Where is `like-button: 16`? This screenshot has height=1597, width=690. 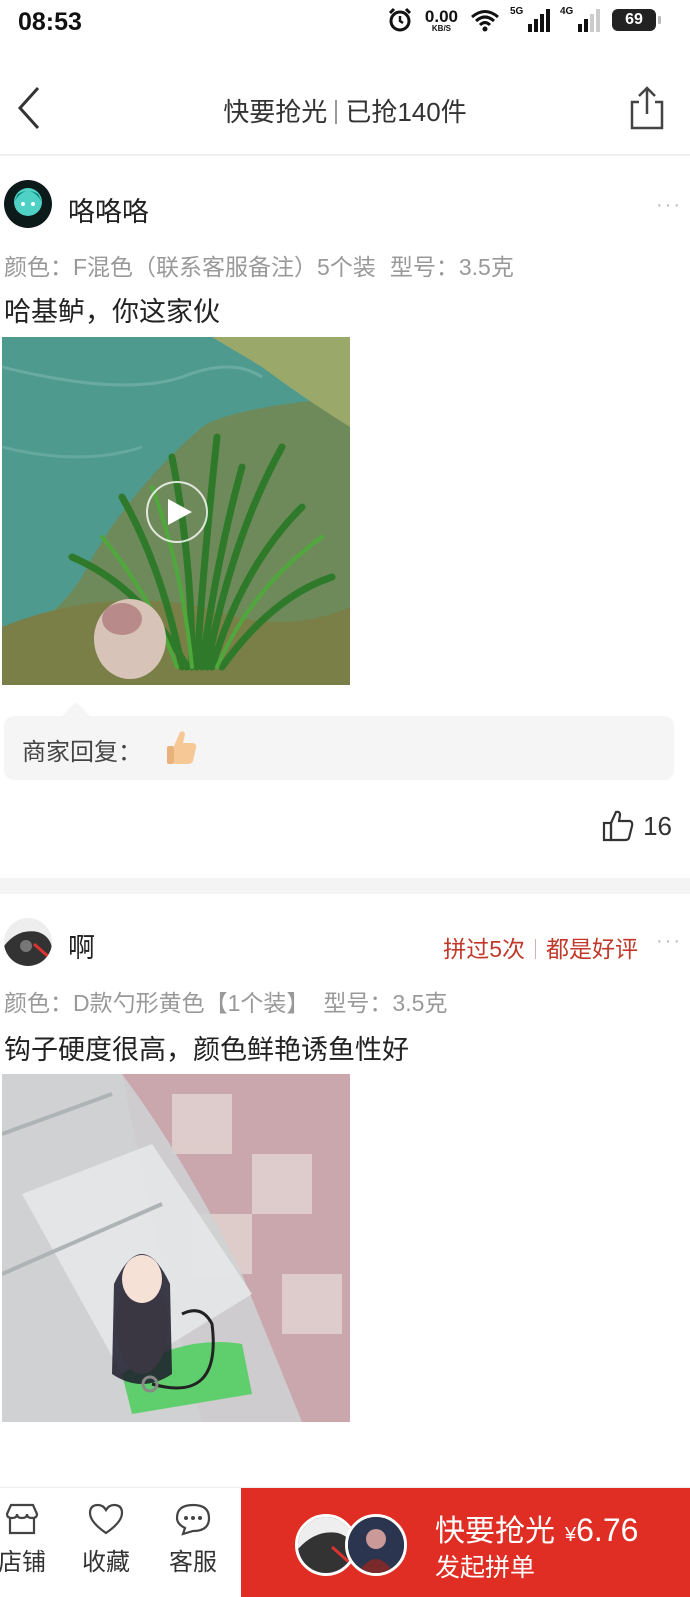
like-button: 16 is located at coordinates (636, 826).